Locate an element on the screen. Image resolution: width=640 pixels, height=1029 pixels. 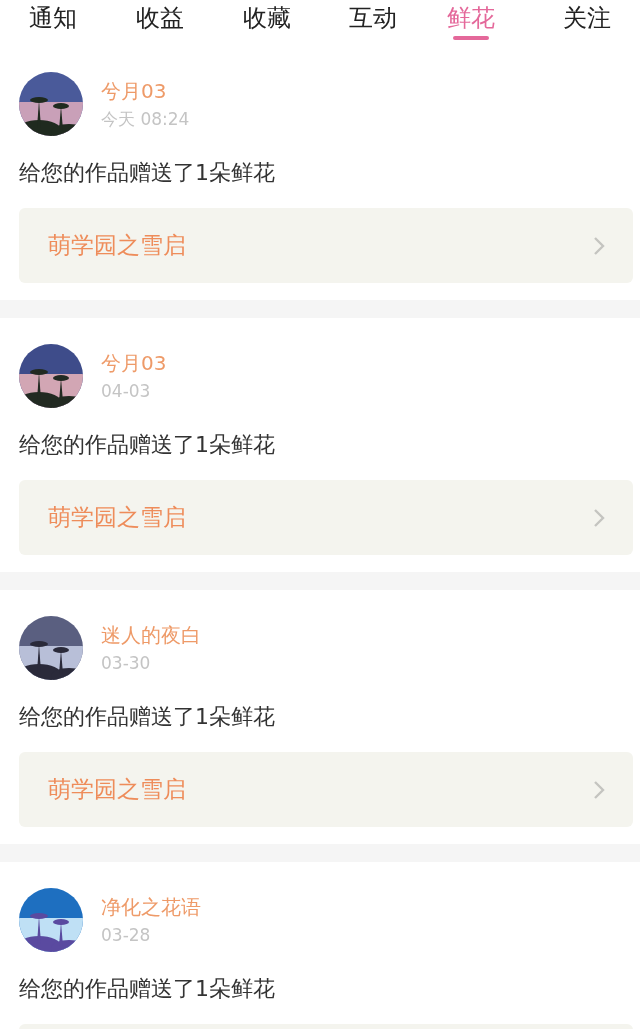
user-name: 迷人的夜白 is located at coordinates (151, 635).